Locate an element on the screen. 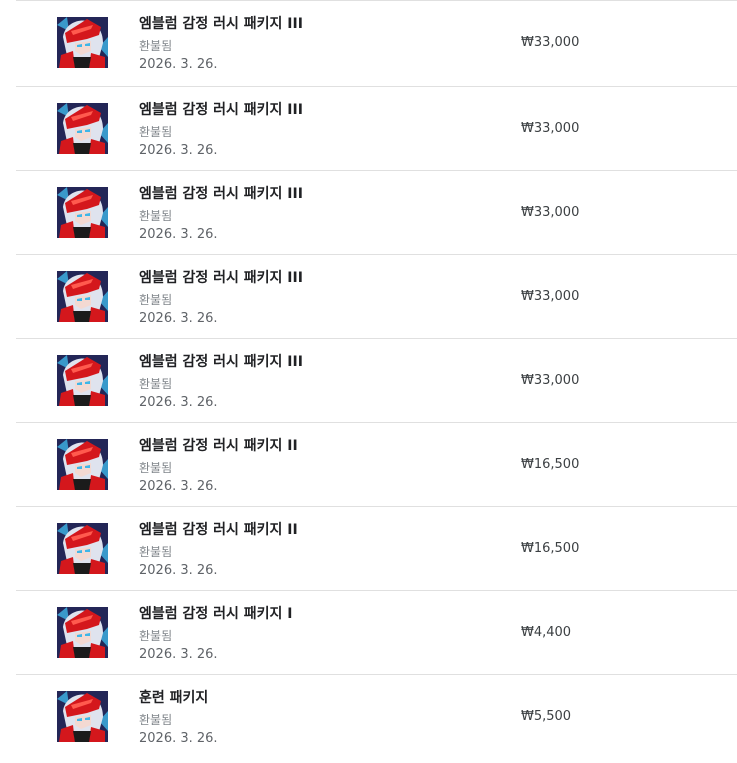  item-price: ₩5,500 is located at coordinates (546, 716).